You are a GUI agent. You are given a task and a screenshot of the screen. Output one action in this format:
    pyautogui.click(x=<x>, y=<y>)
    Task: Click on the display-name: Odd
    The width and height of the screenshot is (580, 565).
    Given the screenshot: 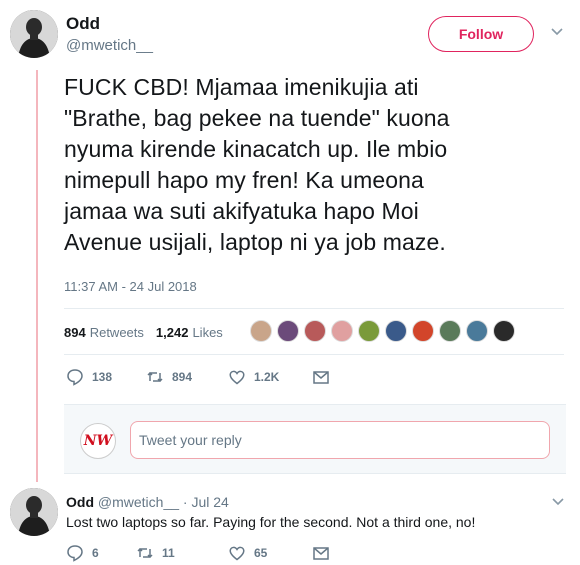 What is the action you would take?
    pyautogui.click(x=83, y=24)
    